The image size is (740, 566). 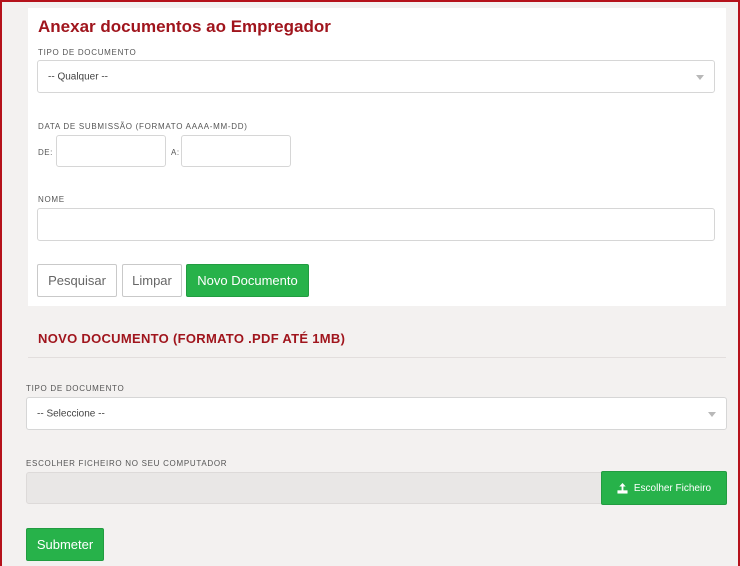 What do you see at coordinates (65, 544) in the screenshot?
I see `submit-button: Submeter` at bounding box center [65, 544].